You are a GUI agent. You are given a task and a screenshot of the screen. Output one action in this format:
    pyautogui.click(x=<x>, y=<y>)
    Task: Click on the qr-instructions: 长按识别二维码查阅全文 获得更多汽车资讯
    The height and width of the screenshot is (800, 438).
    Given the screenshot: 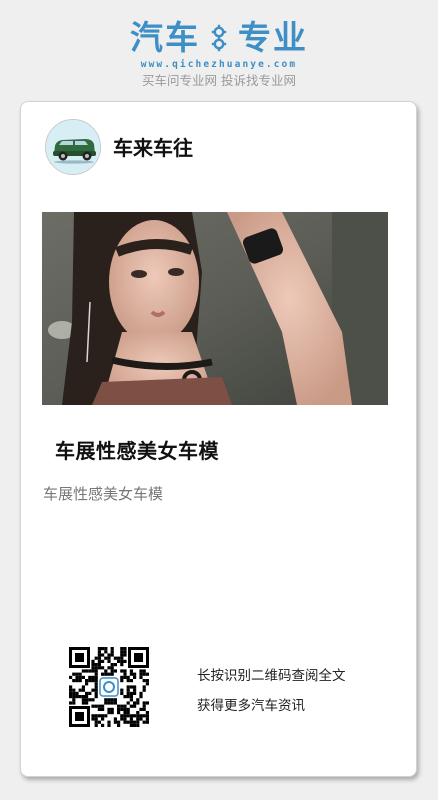 What is the action you would take?
    pyautogui.click(x=271, y=691)
    